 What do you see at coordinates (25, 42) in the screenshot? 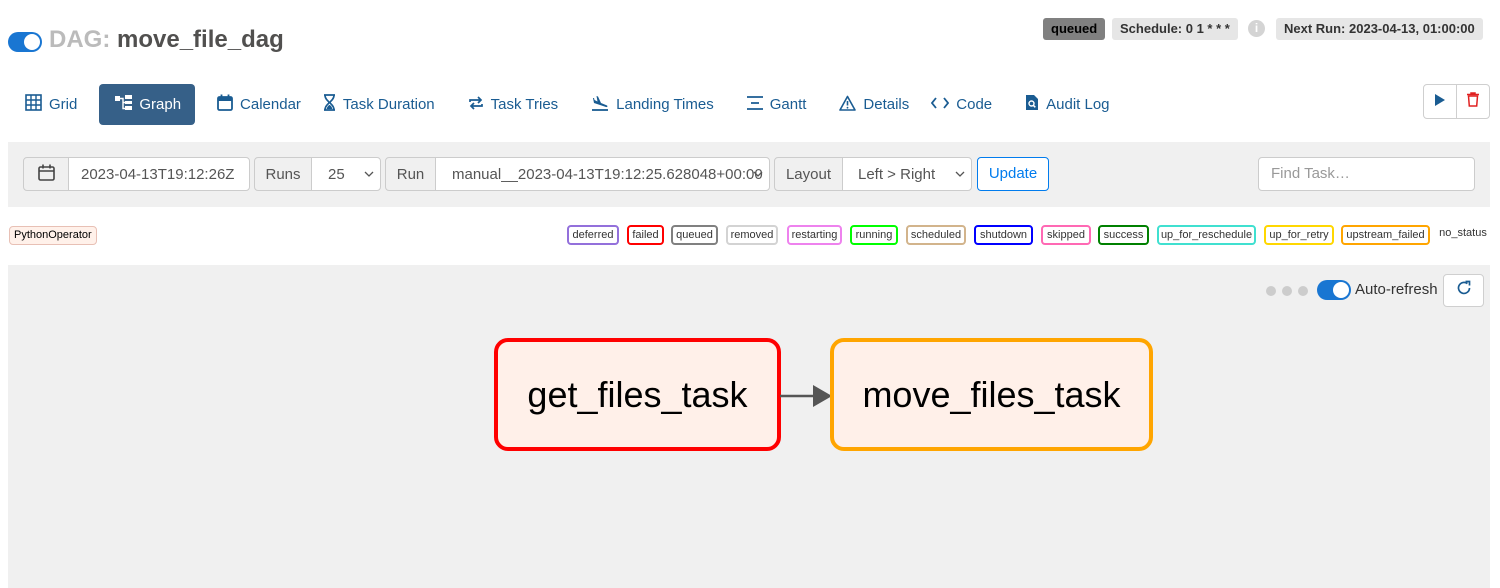
I see `dag-pause-toggle` at bounding box center [25, 42].